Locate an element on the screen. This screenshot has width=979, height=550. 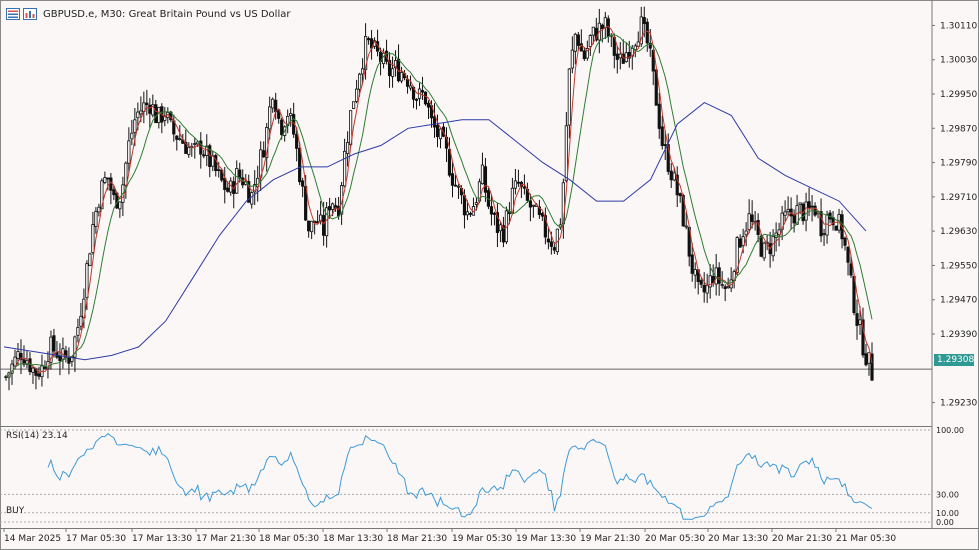
time-axis-label: 17 Mar 13:30 is located at coordinates (162, 539).